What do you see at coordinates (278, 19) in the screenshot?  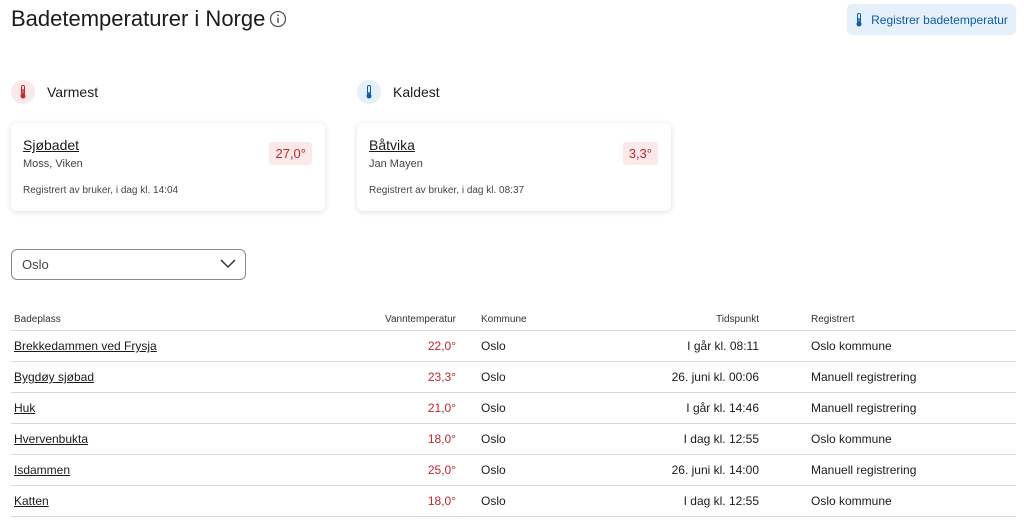 I see `info-icon` at bounding box center [278, 19].